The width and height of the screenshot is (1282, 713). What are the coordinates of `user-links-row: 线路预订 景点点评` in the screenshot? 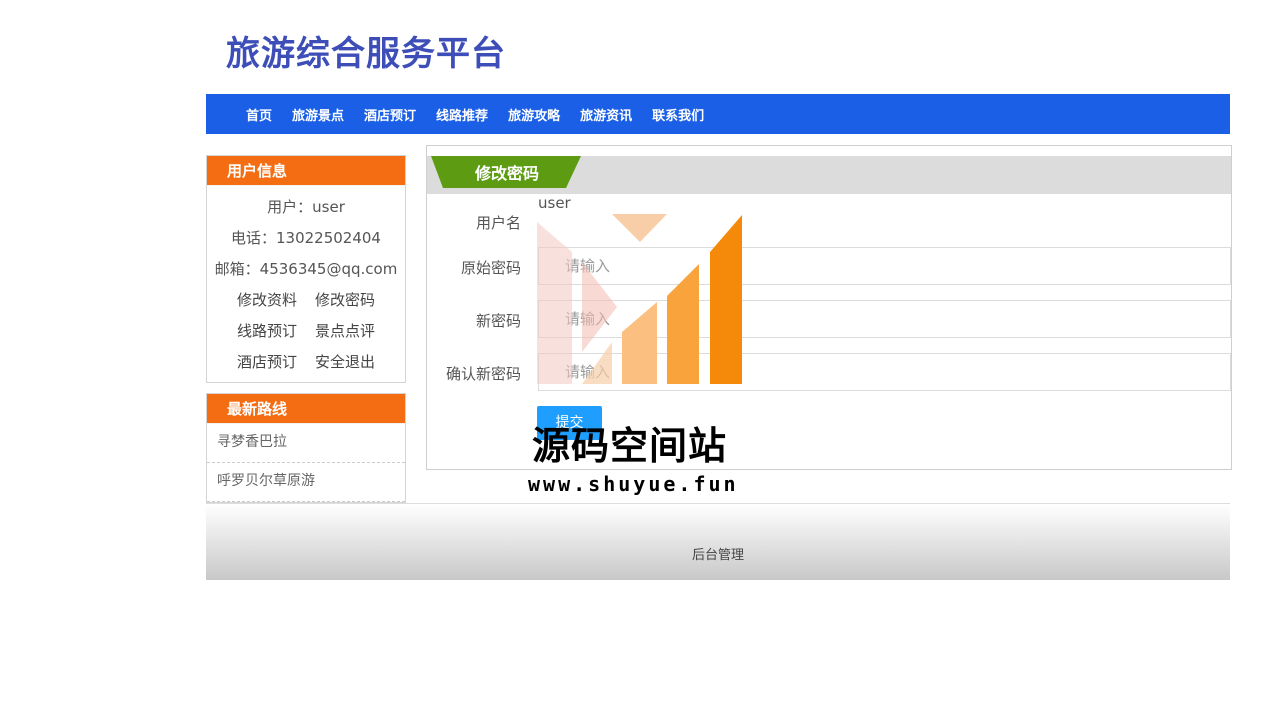 It's located at (306, 331).